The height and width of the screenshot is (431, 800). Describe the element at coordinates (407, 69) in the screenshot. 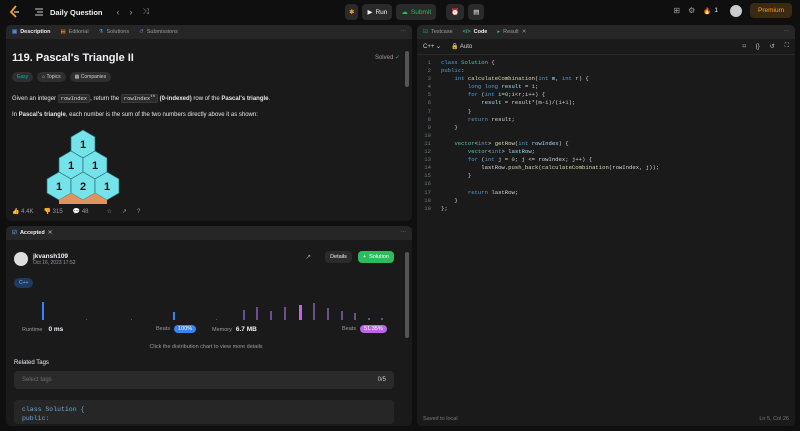

I see `description-scrollbar` at that location.